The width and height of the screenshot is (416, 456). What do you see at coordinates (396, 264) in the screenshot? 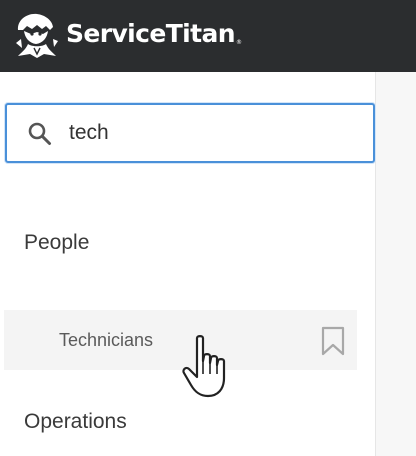
I see `content-pane` at bounding box center [396, 264].